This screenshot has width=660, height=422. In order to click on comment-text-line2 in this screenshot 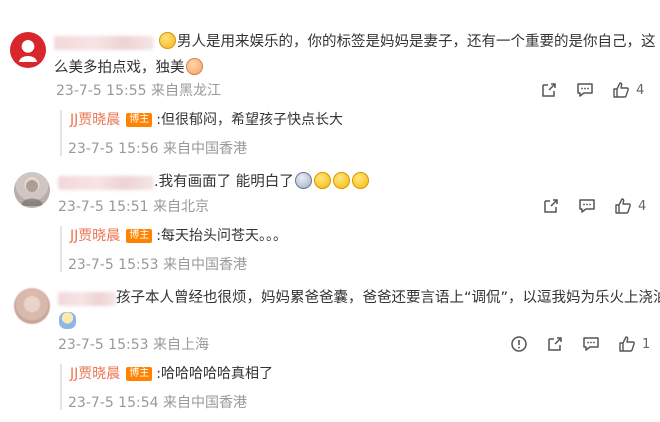, I will do `click(67, 322)`.